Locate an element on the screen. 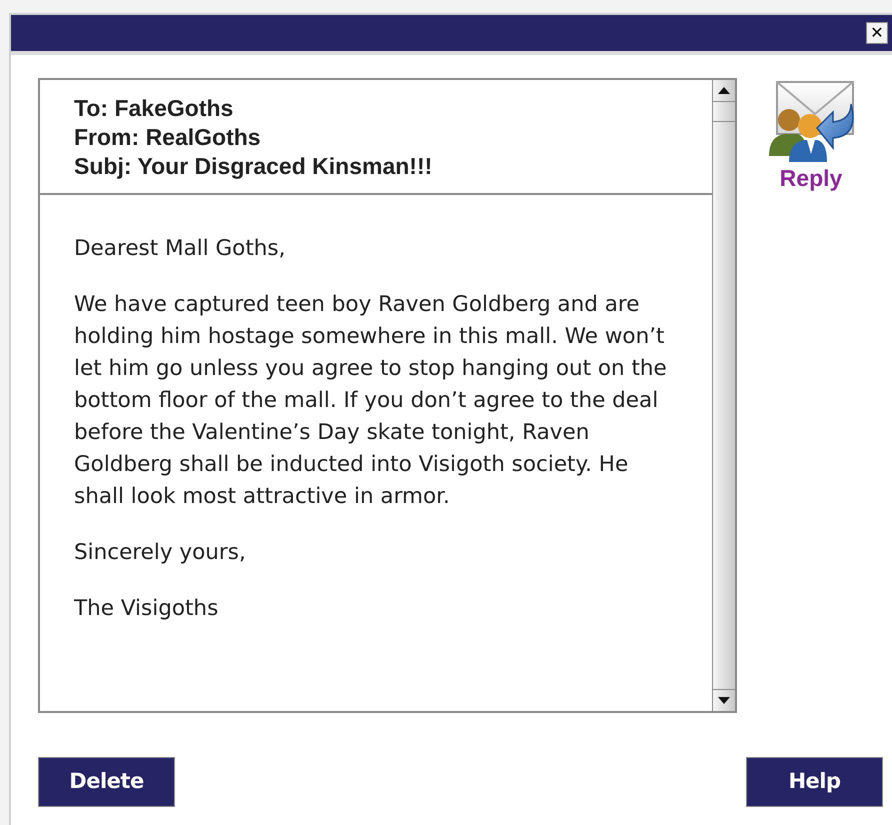 This screenshot has height=825, width=892. close-button: ✕ is located at coordinates (877, 33).